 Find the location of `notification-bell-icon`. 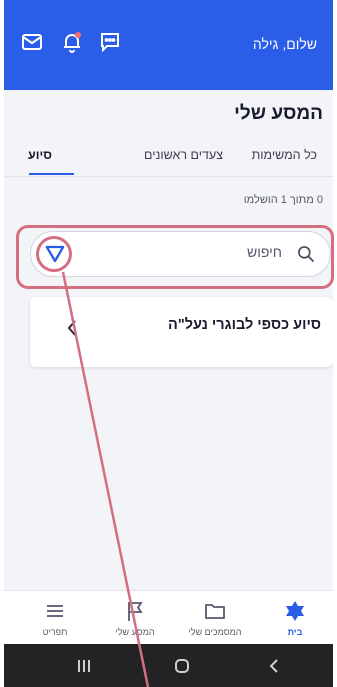

notification-bell-icon is located at coordinates (72, 42).